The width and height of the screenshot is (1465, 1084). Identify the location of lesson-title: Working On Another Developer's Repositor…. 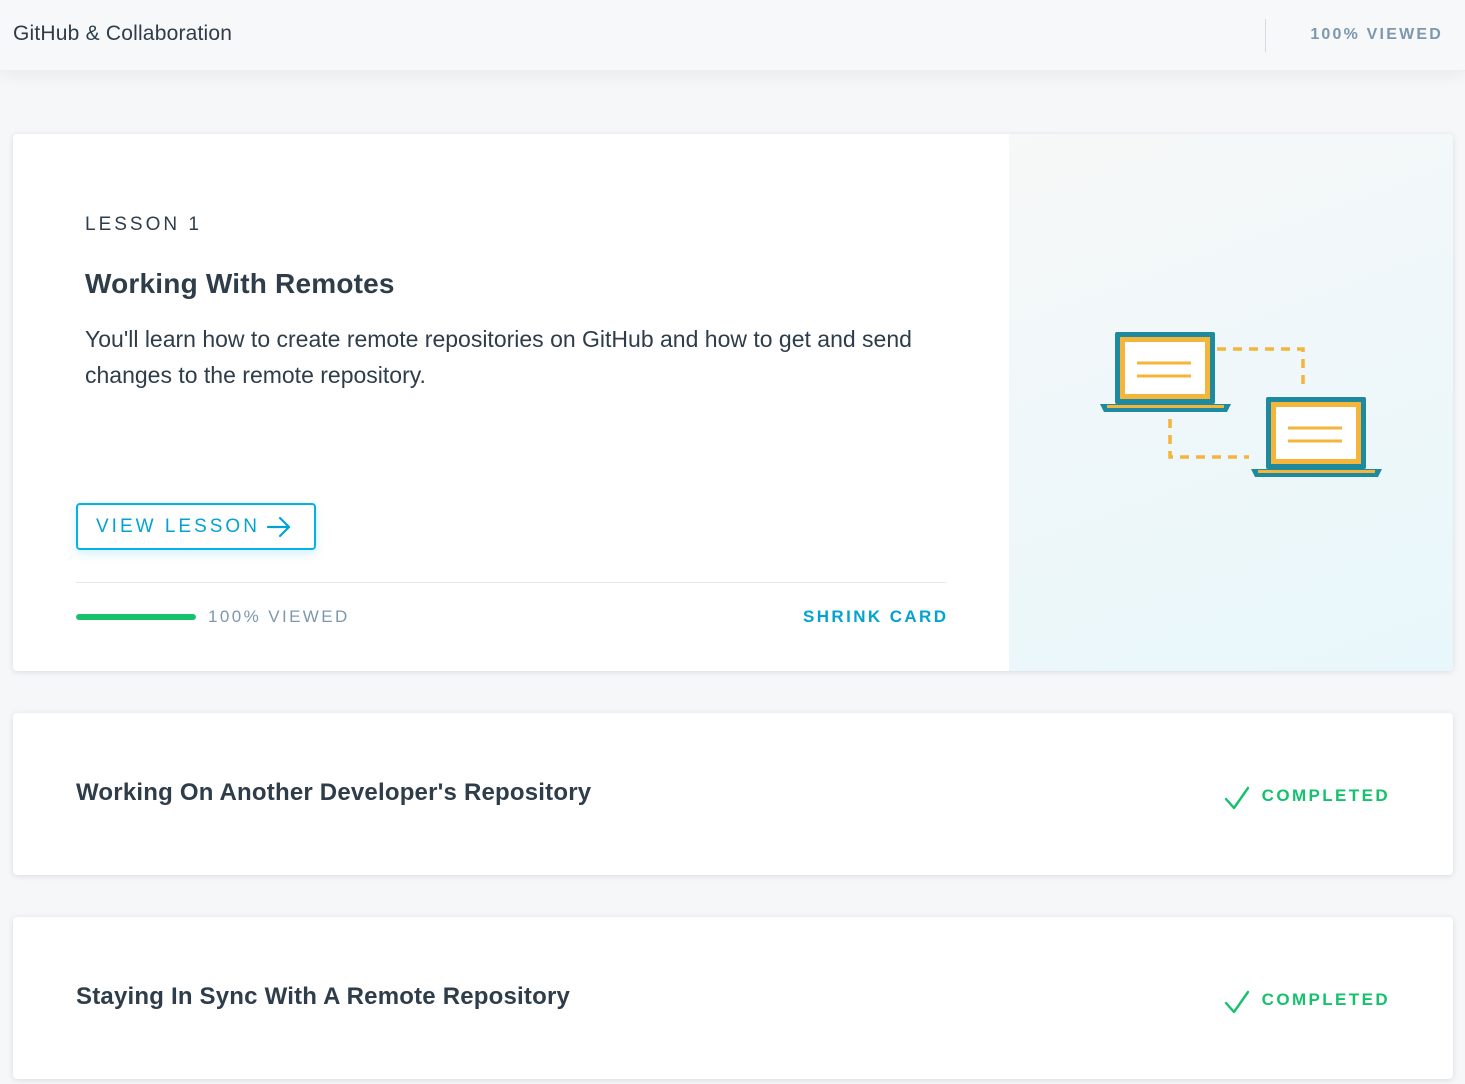
(333, 793).